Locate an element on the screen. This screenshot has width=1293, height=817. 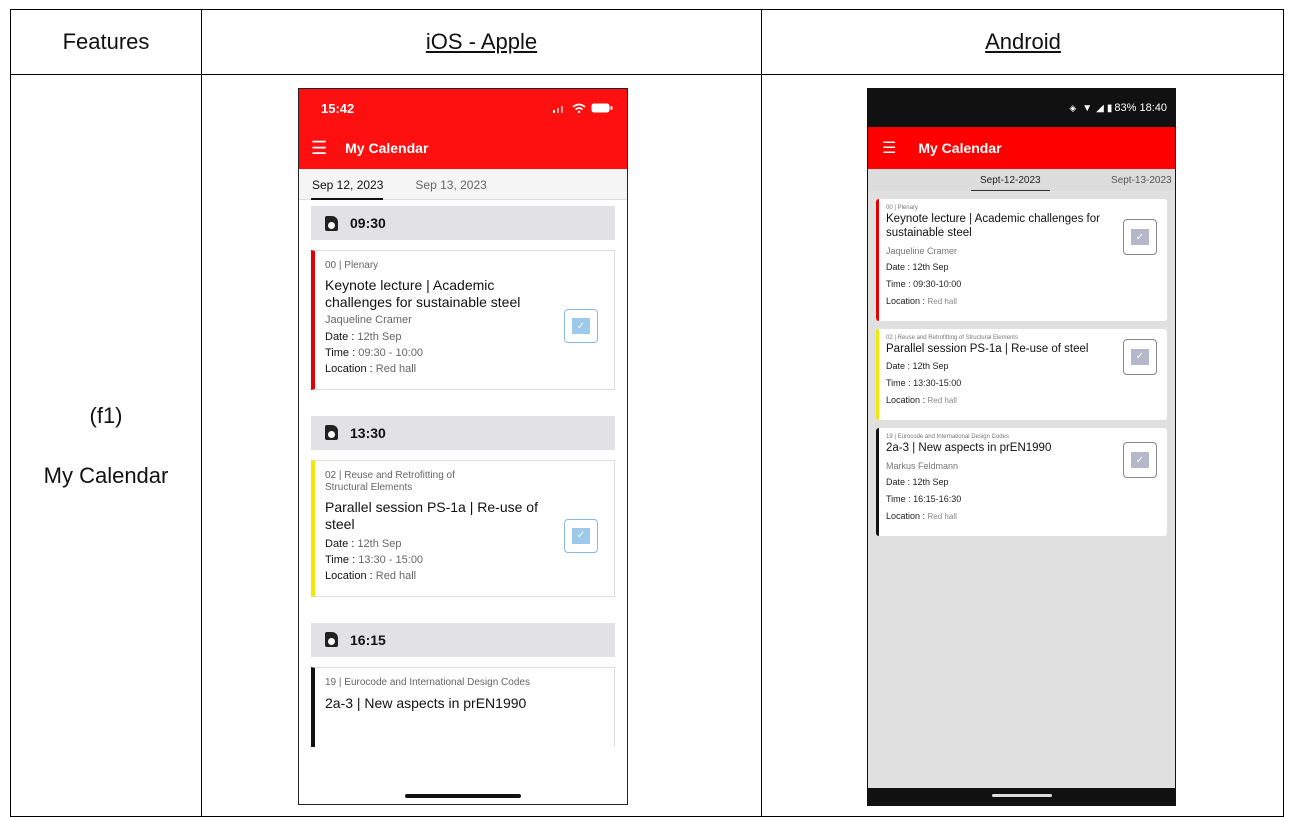
header-features: Features is located at coordinates (106, 41).